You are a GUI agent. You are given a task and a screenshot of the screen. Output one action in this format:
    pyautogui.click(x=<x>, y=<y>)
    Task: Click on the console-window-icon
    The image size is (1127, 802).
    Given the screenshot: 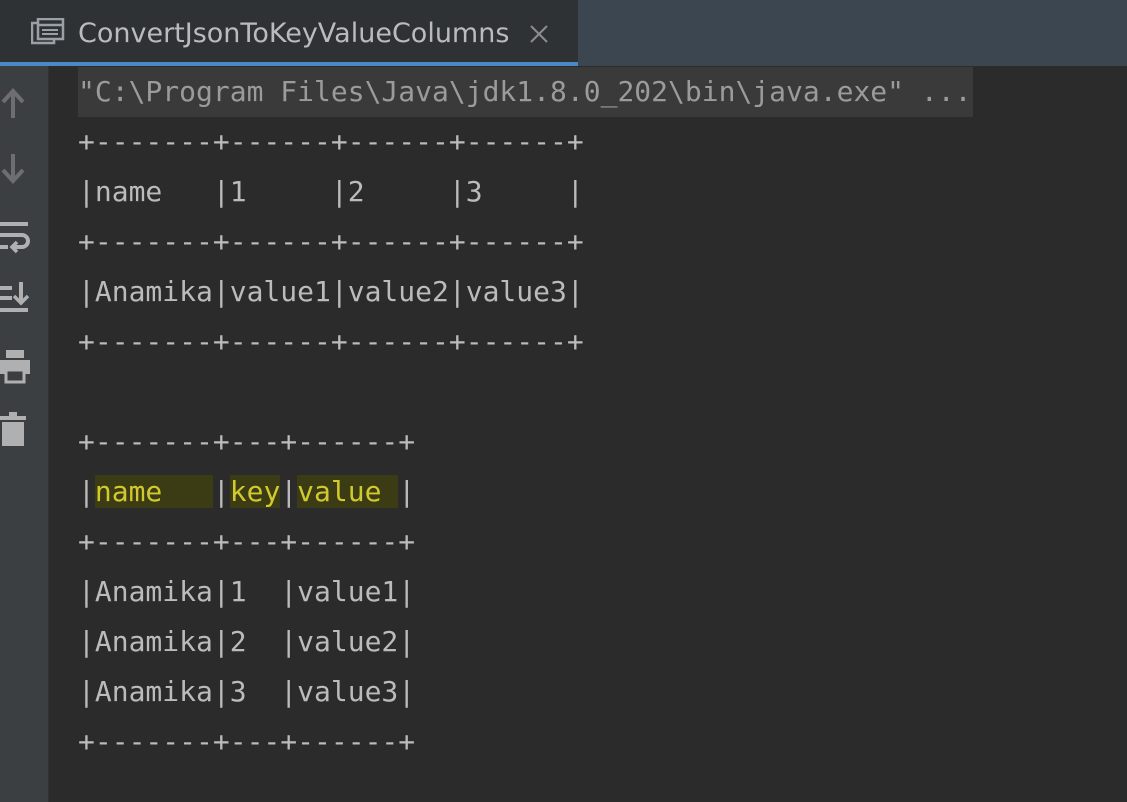 What is the action you would take?
    pyautogui.click(x=48, y=31)
    